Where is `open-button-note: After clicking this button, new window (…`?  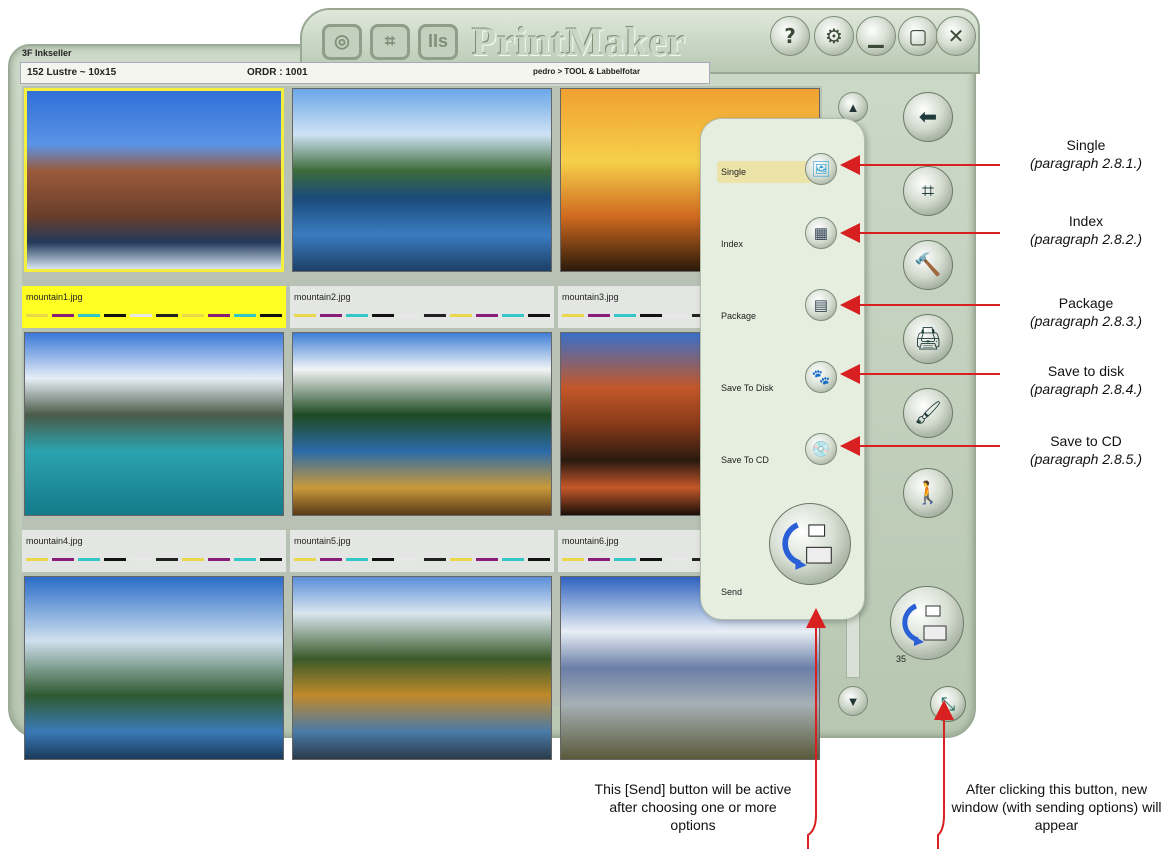
open-button-note: After clicking this button, new window (… is located at coordinates (1056, 807).